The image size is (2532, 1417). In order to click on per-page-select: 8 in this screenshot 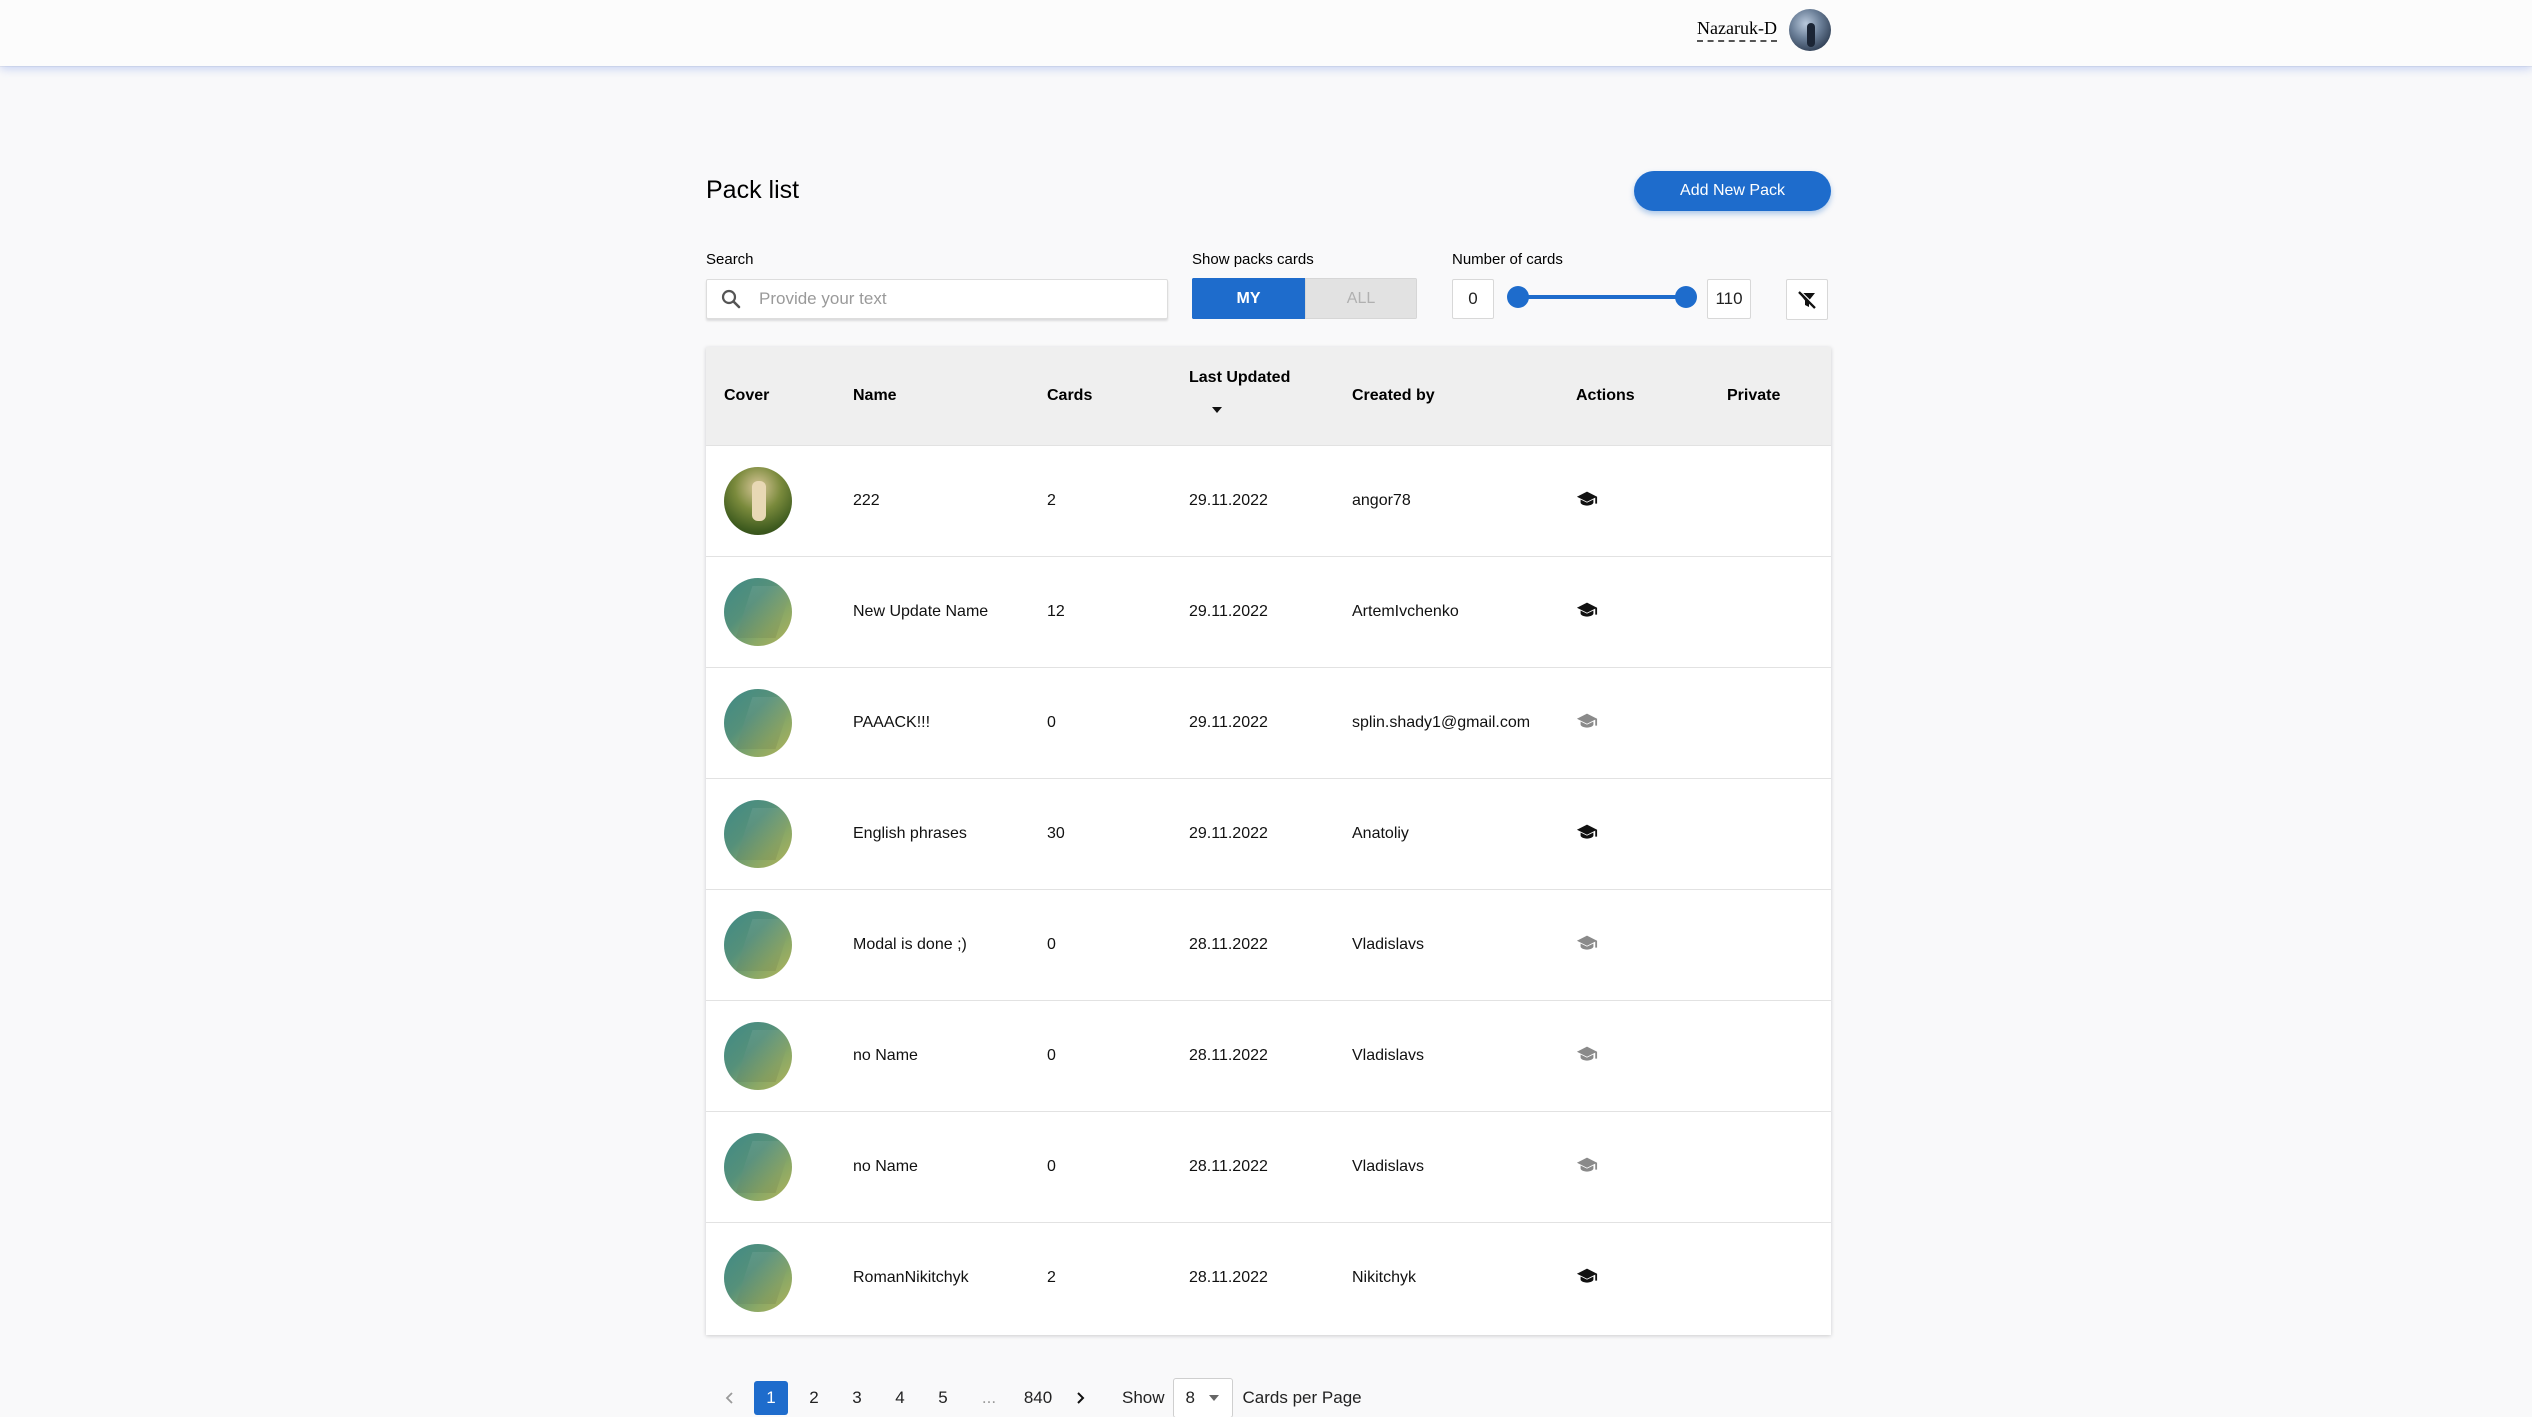, I will do `click(1202, 1397)`.